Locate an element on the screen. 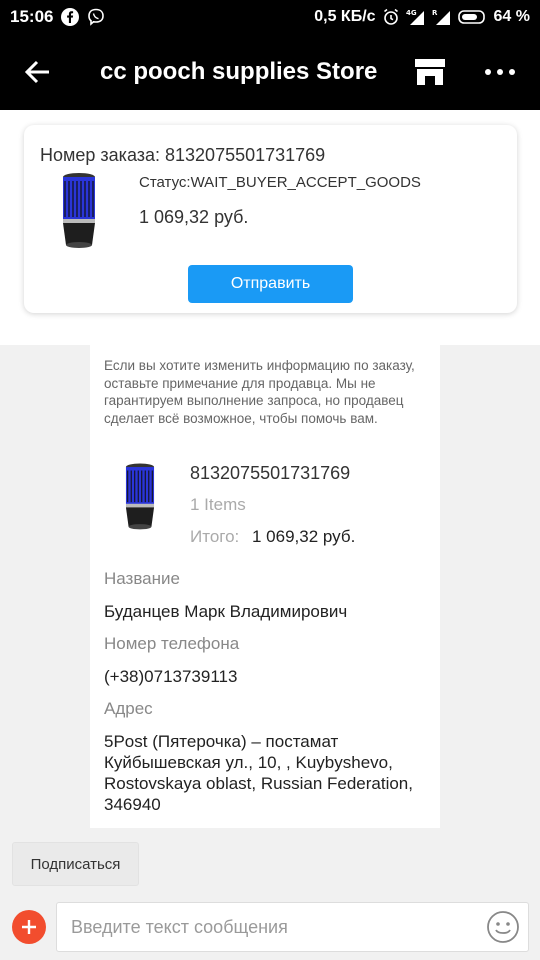 The image size is (540, 960). order-number: Номер заказа: 8132075501731769 is located at coordinates (183, 155).